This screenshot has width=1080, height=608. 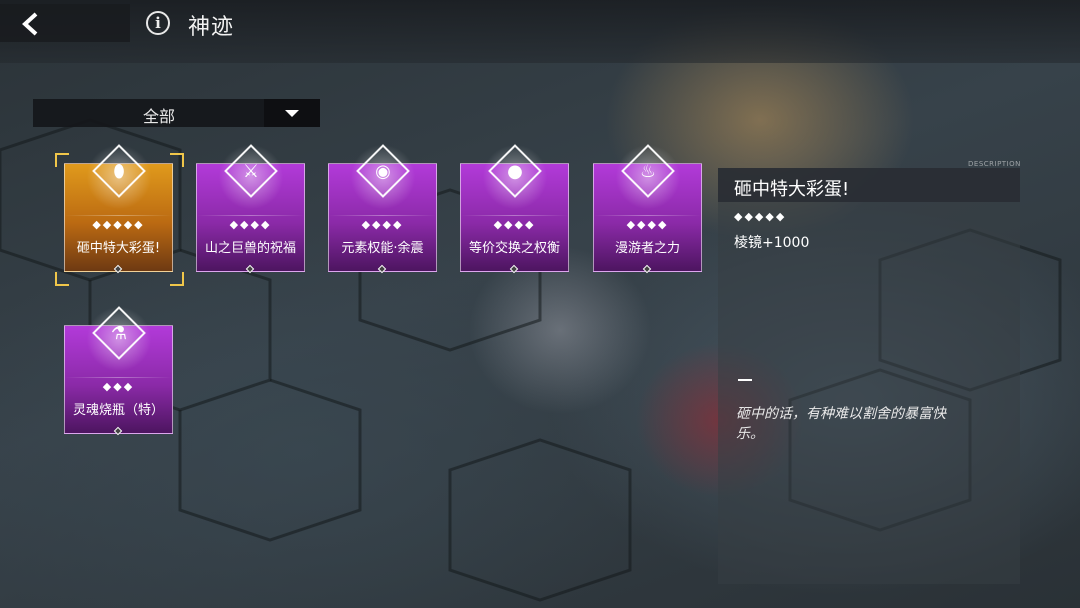 What do you see at coordinates (745, 380) in the screenshot?
I see `divider` at bounding box center [745, 380].